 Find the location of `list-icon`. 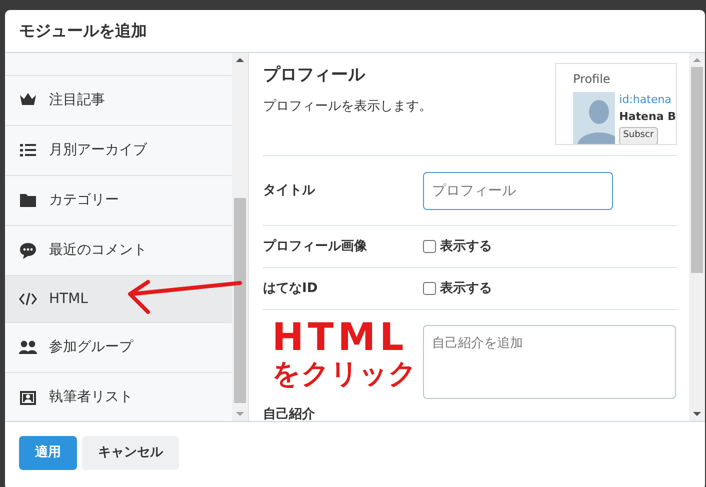

list-icon is located at coordinates (28, 151).